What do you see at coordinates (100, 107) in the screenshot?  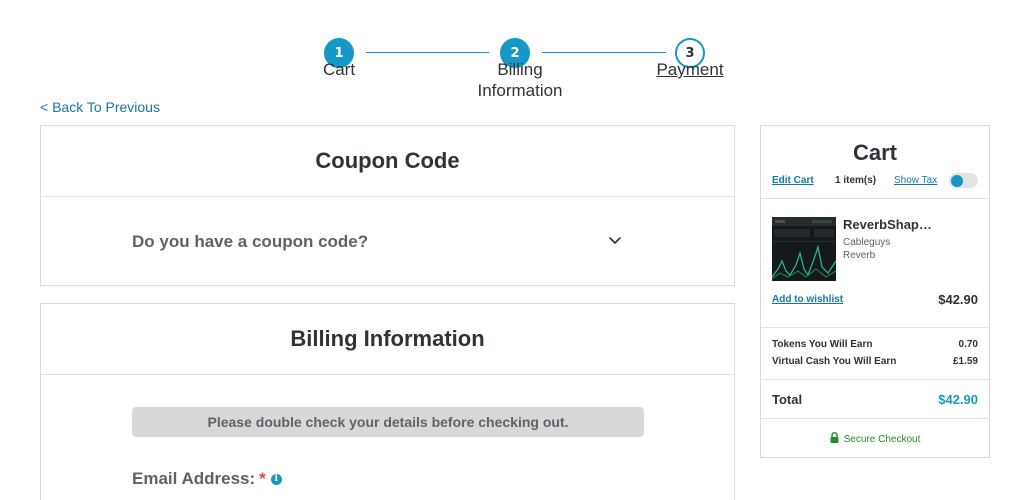 I see `back-to-previous-link: < Back To Previous` at bounding box center [100, 107].